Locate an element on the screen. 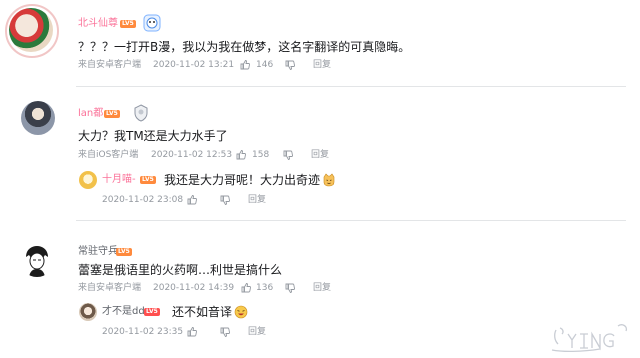 Image resolution: width=640 pixels, height=358 pixels. timestamp: 2020-11-02 12:53 is located at coordinates (192, 155).